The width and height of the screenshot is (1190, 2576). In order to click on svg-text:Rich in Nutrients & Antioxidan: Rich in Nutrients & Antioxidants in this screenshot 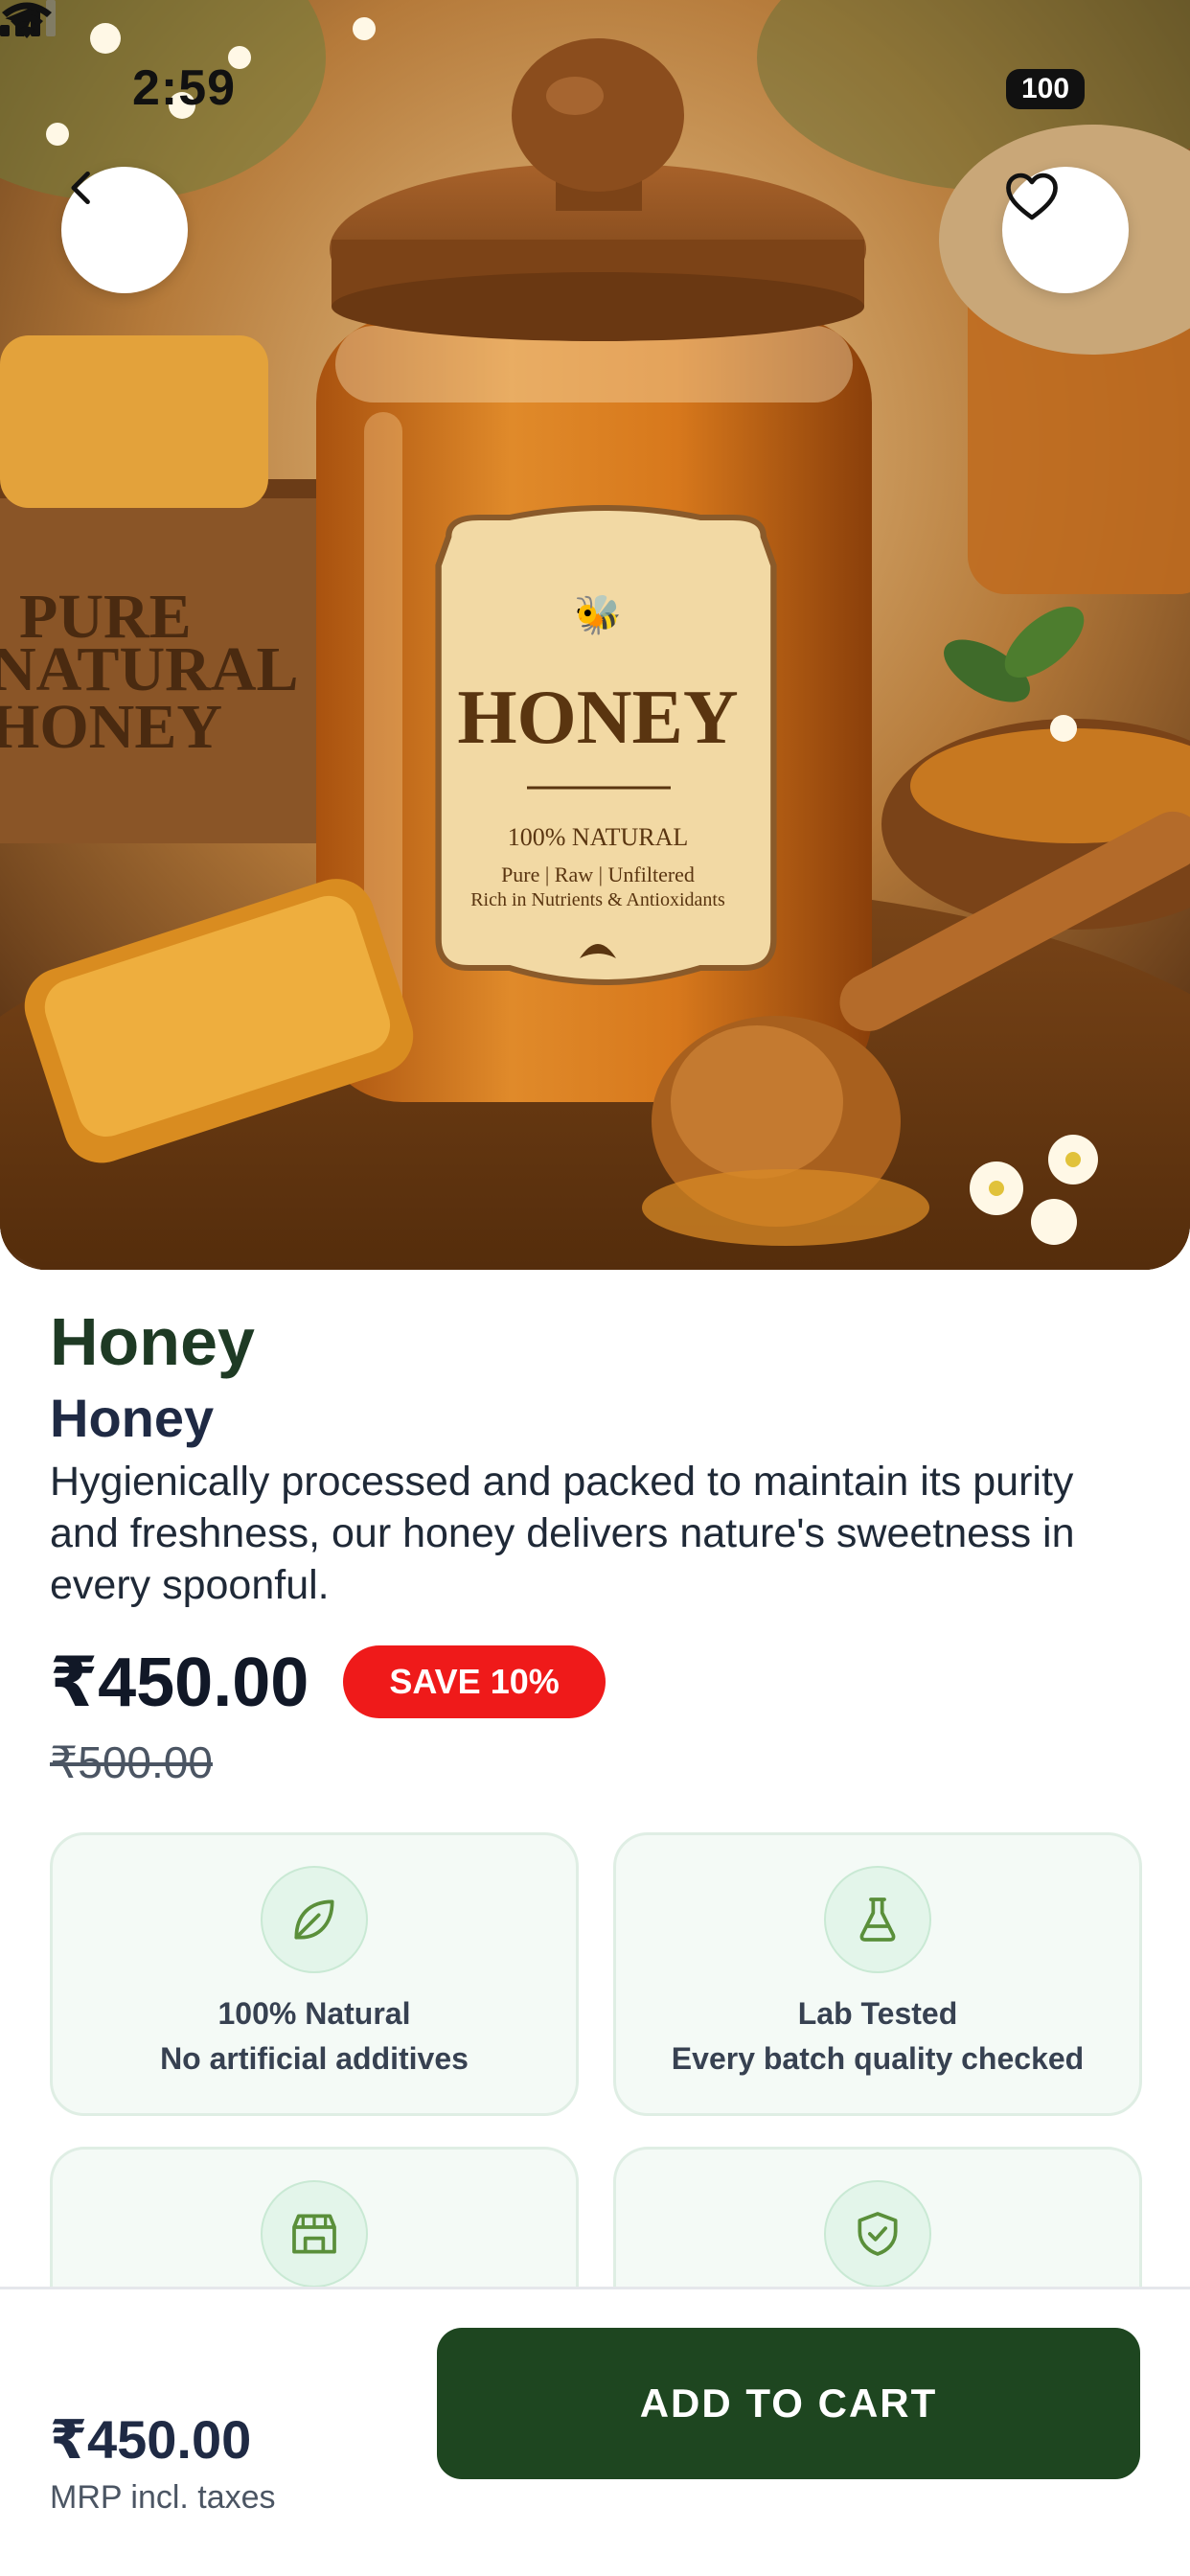, I will do `click(598, 899)`.